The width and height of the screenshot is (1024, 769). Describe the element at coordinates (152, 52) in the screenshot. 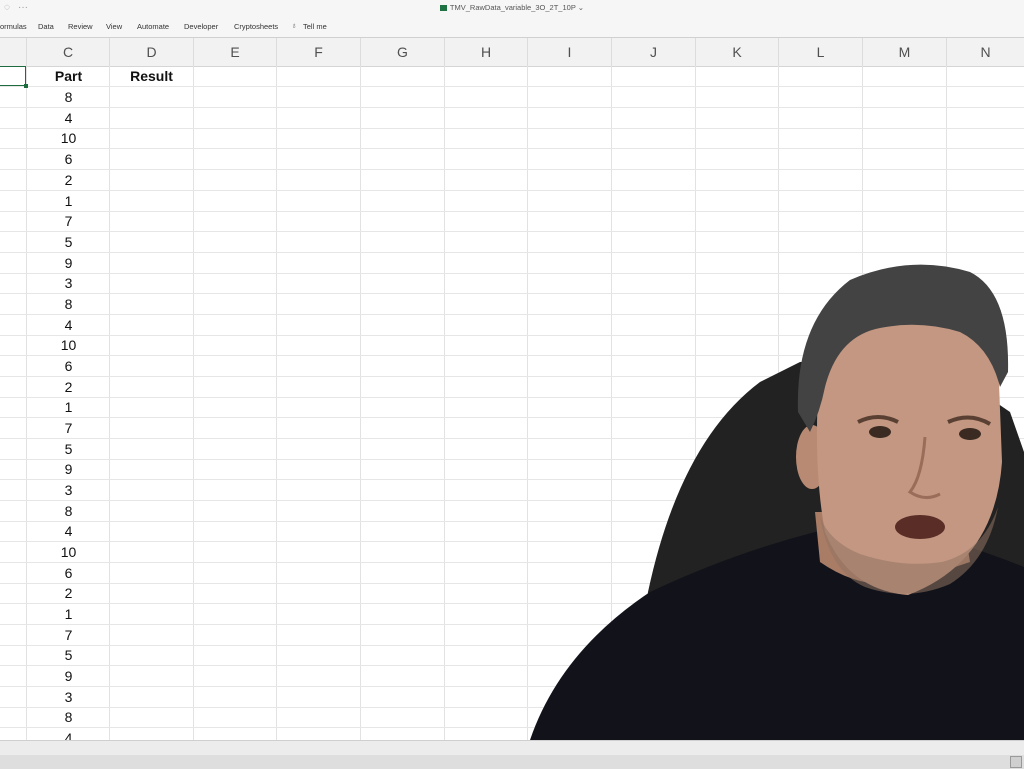

I see `column-header-d: D` at that location.